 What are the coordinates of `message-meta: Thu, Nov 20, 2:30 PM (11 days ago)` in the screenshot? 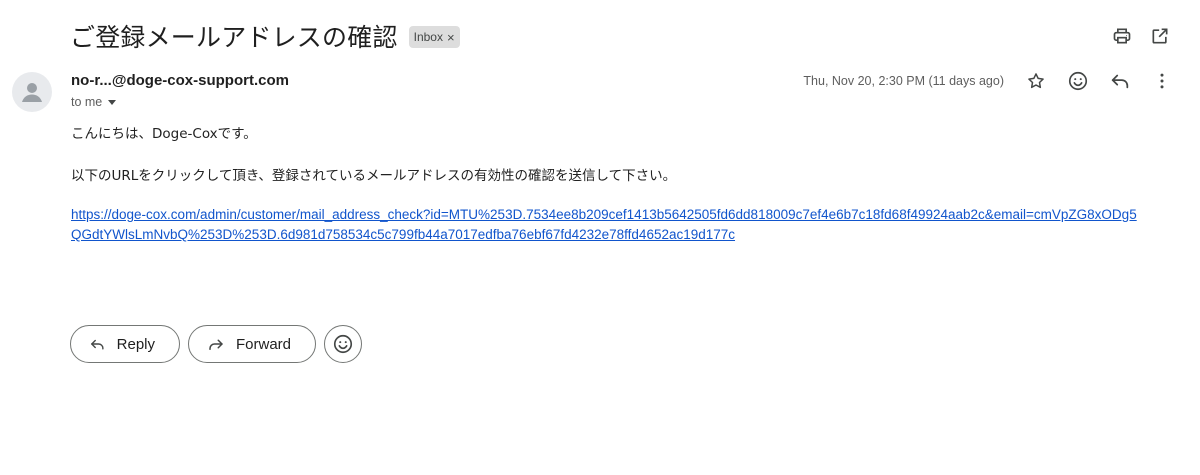 It's located at (988, 81).